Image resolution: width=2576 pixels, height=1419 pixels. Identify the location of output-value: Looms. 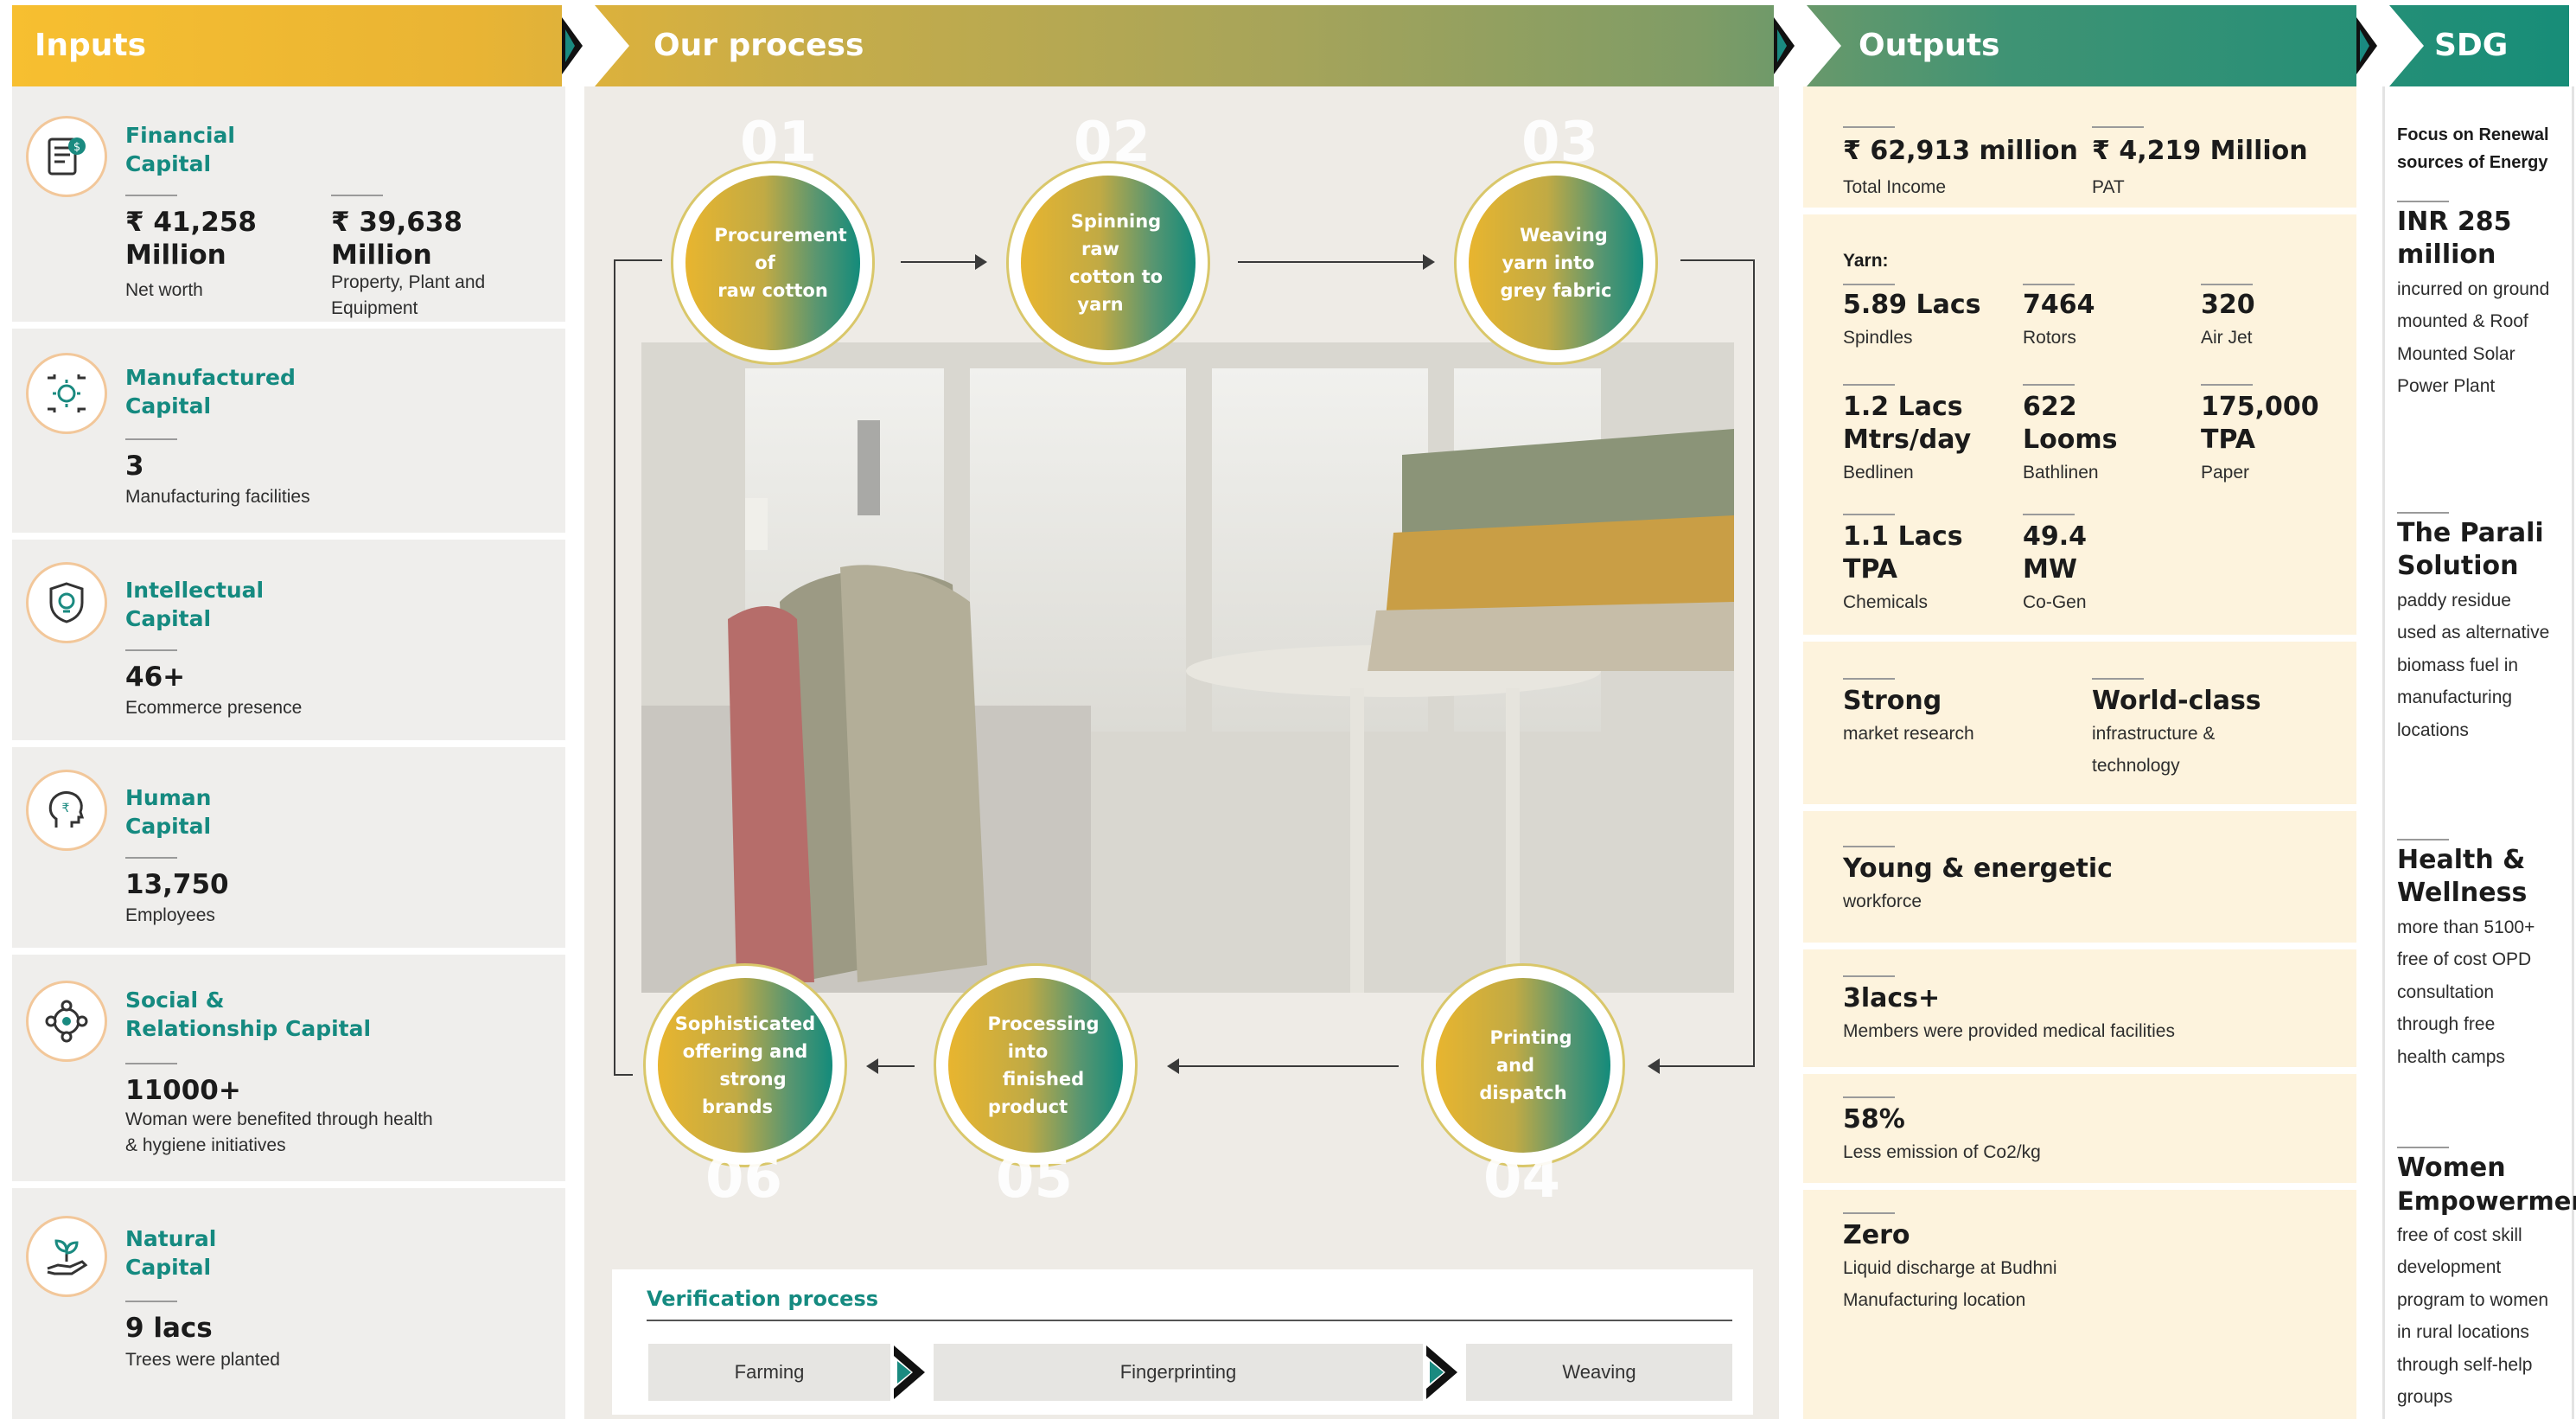
(2070, 440).